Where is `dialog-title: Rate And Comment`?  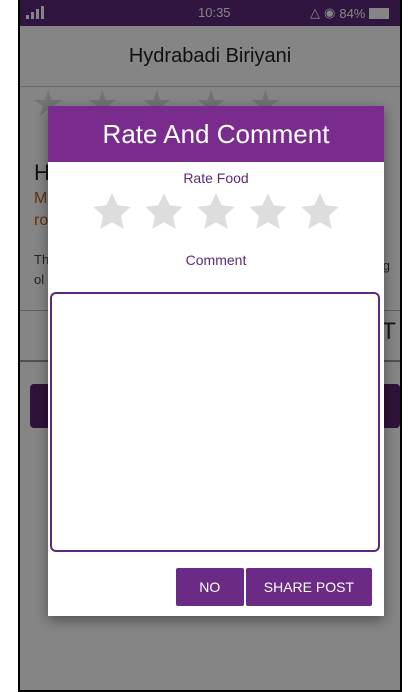
dialog-title: Rate And Comment is located at coordinates (216, 134).